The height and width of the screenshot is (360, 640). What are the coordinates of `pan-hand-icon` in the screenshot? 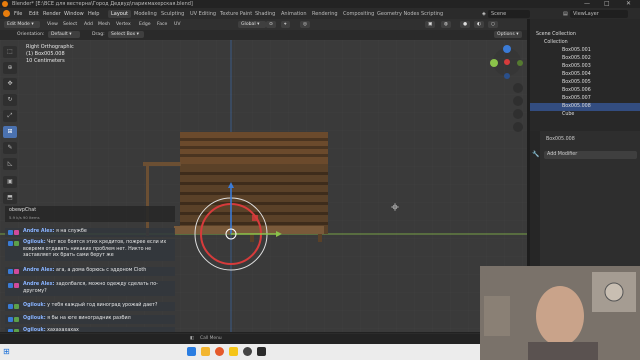 It's located at (518, 101).